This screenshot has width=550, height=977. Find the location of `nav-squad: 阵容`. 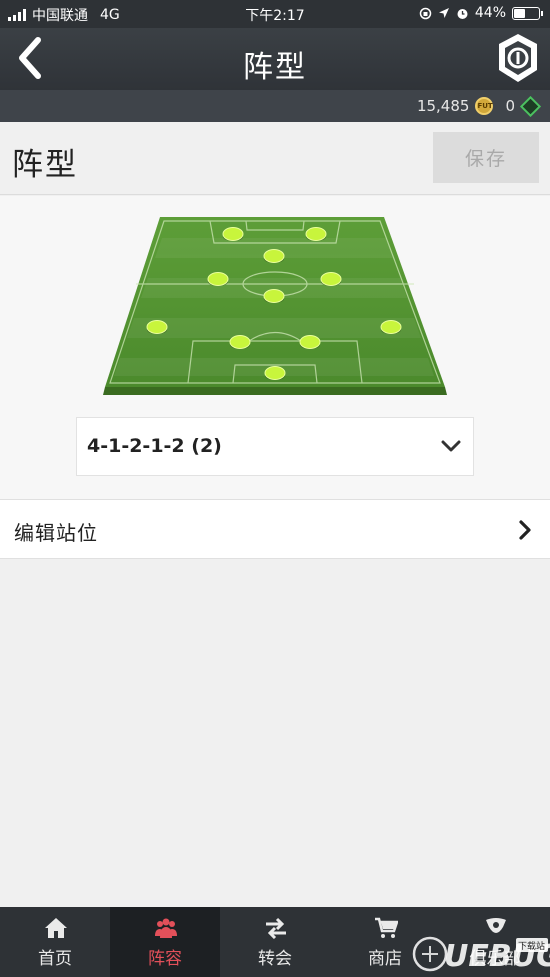

nav-squad: 阵容 is located at coordinates (165, 942).